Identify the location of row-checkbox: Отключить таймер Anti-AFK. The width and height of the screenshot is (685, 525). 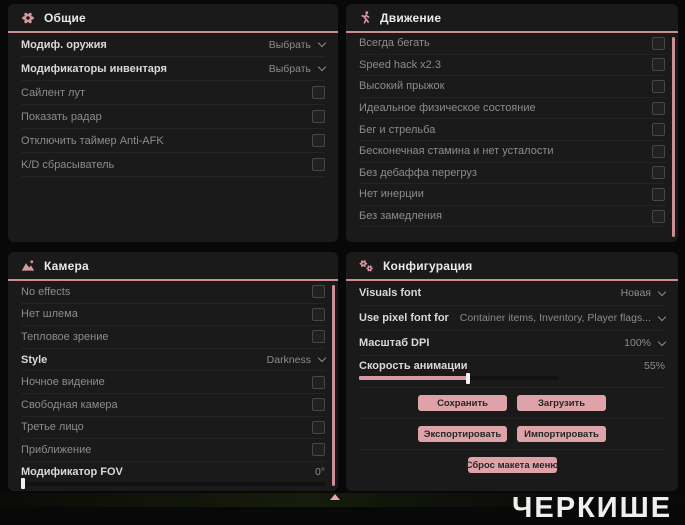
(173, 141).